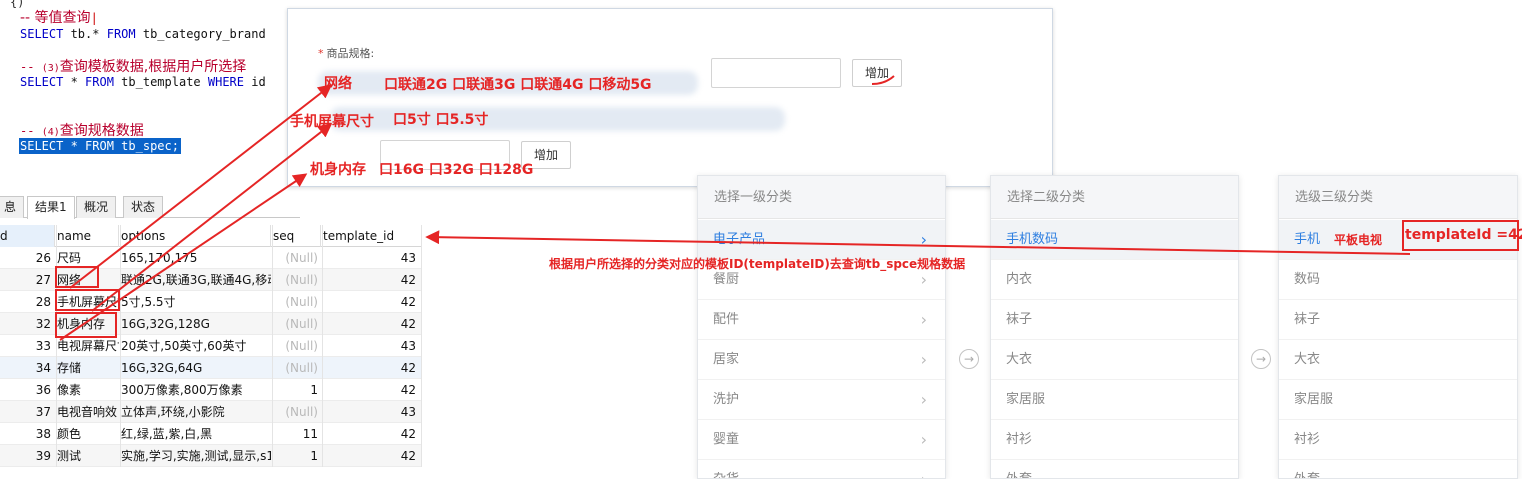 This screenshot has height=479, width=1522. I want to click on category-item: 电子产品 ›, so click(821, 240).